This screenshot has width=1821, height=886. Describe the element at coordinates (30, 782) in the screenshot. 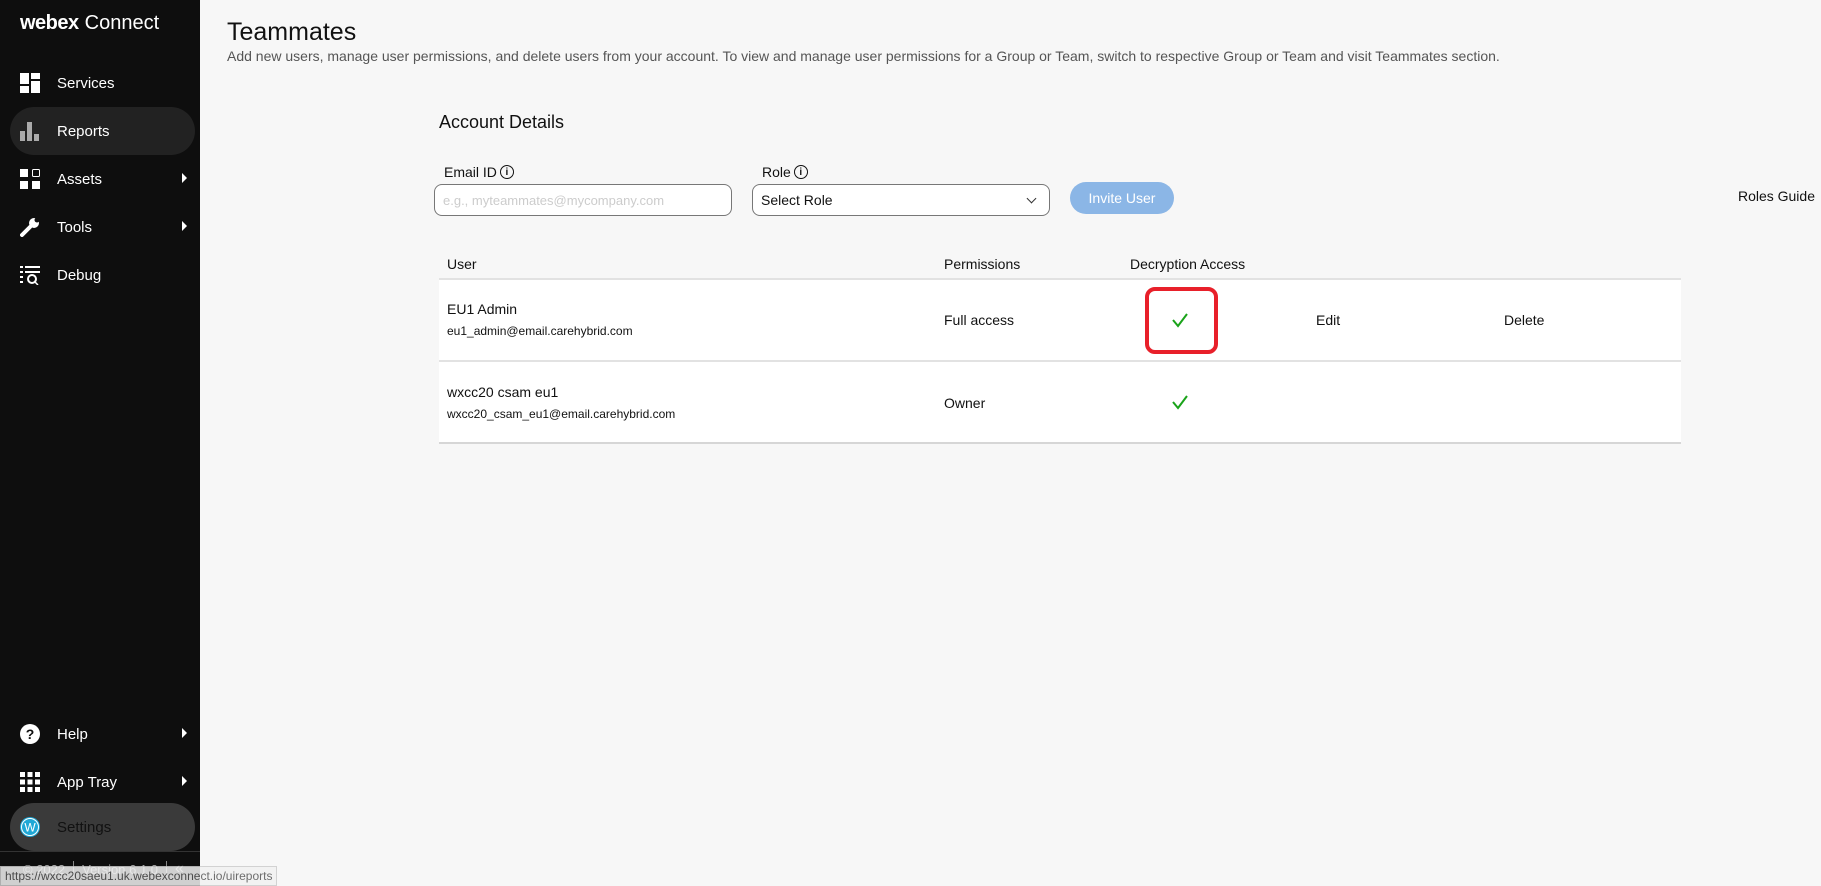

I see `grid-icon` at that location.